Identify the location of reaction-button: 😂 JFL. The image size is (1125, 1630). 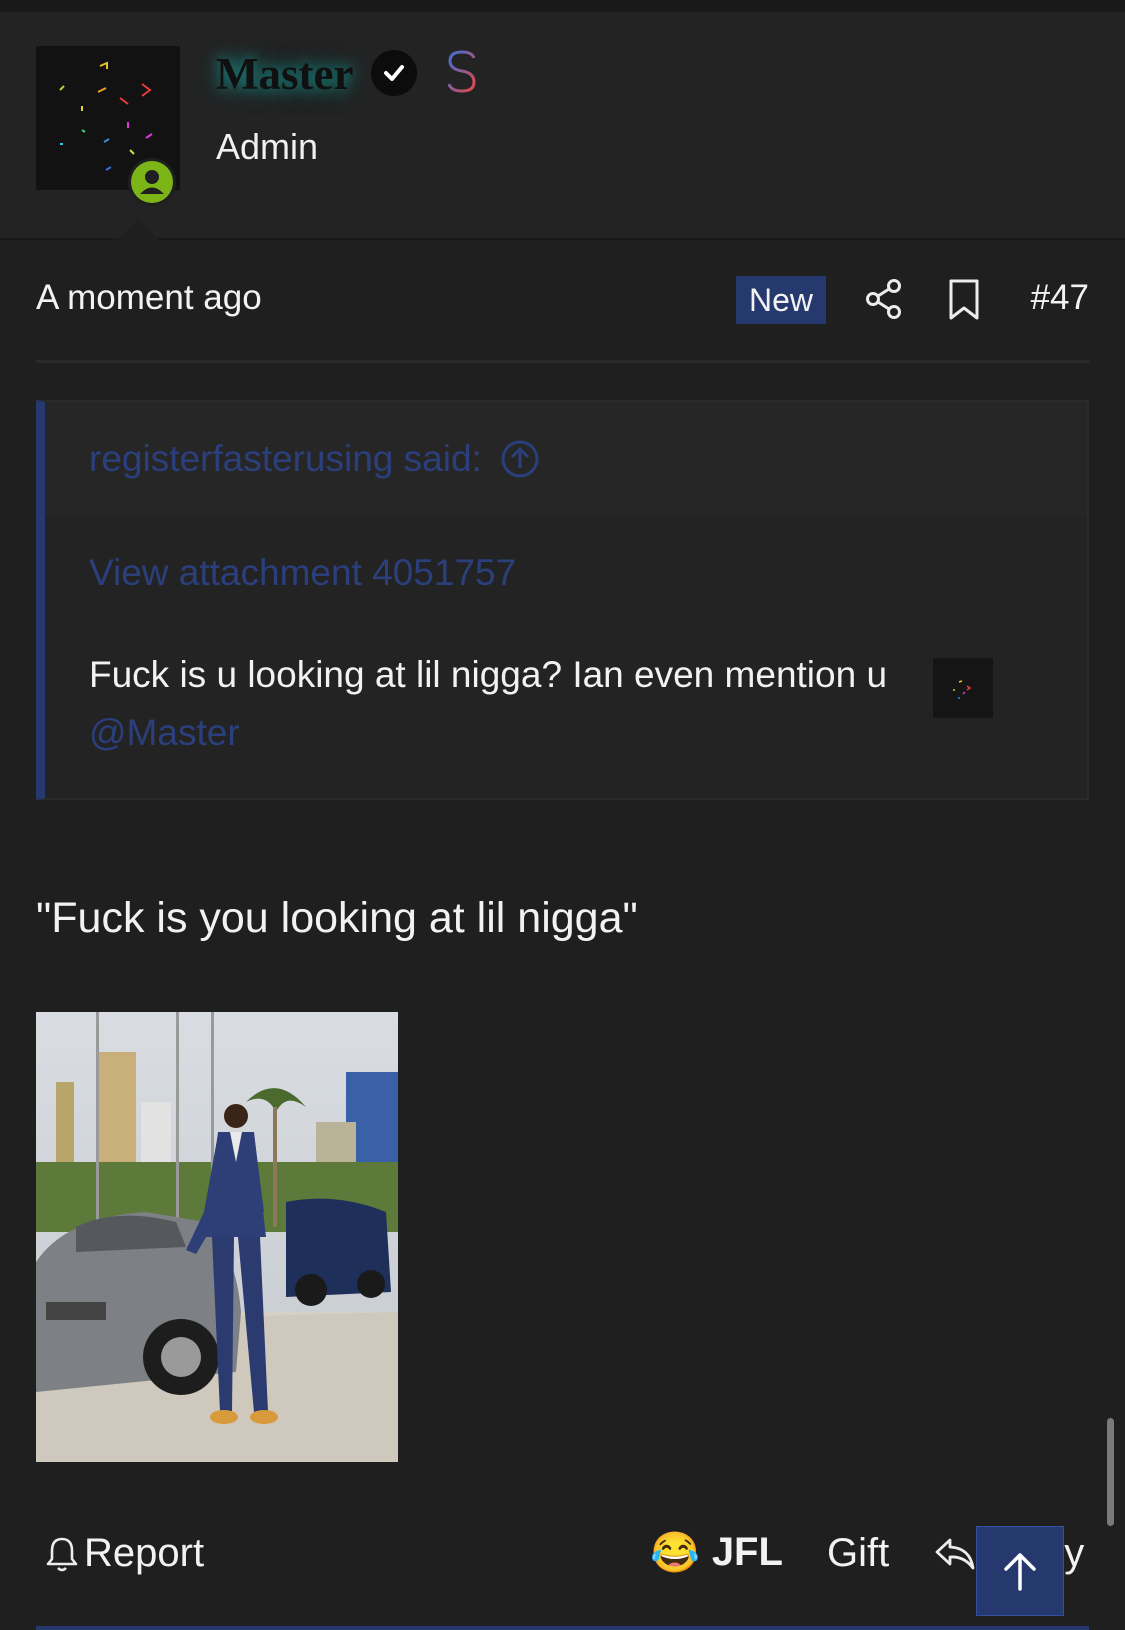
(716, 1552).